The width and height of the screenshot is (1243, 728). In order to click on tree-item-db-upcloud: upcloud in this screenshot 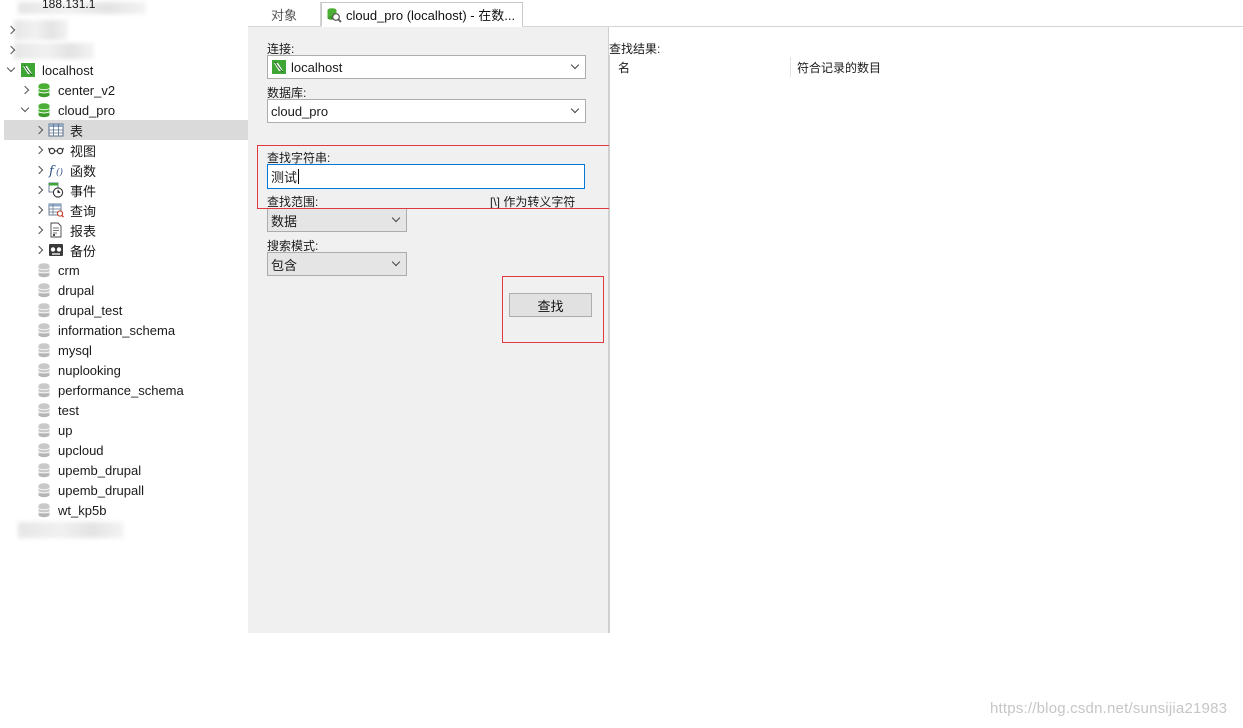, I will do `click(124, 450)`.